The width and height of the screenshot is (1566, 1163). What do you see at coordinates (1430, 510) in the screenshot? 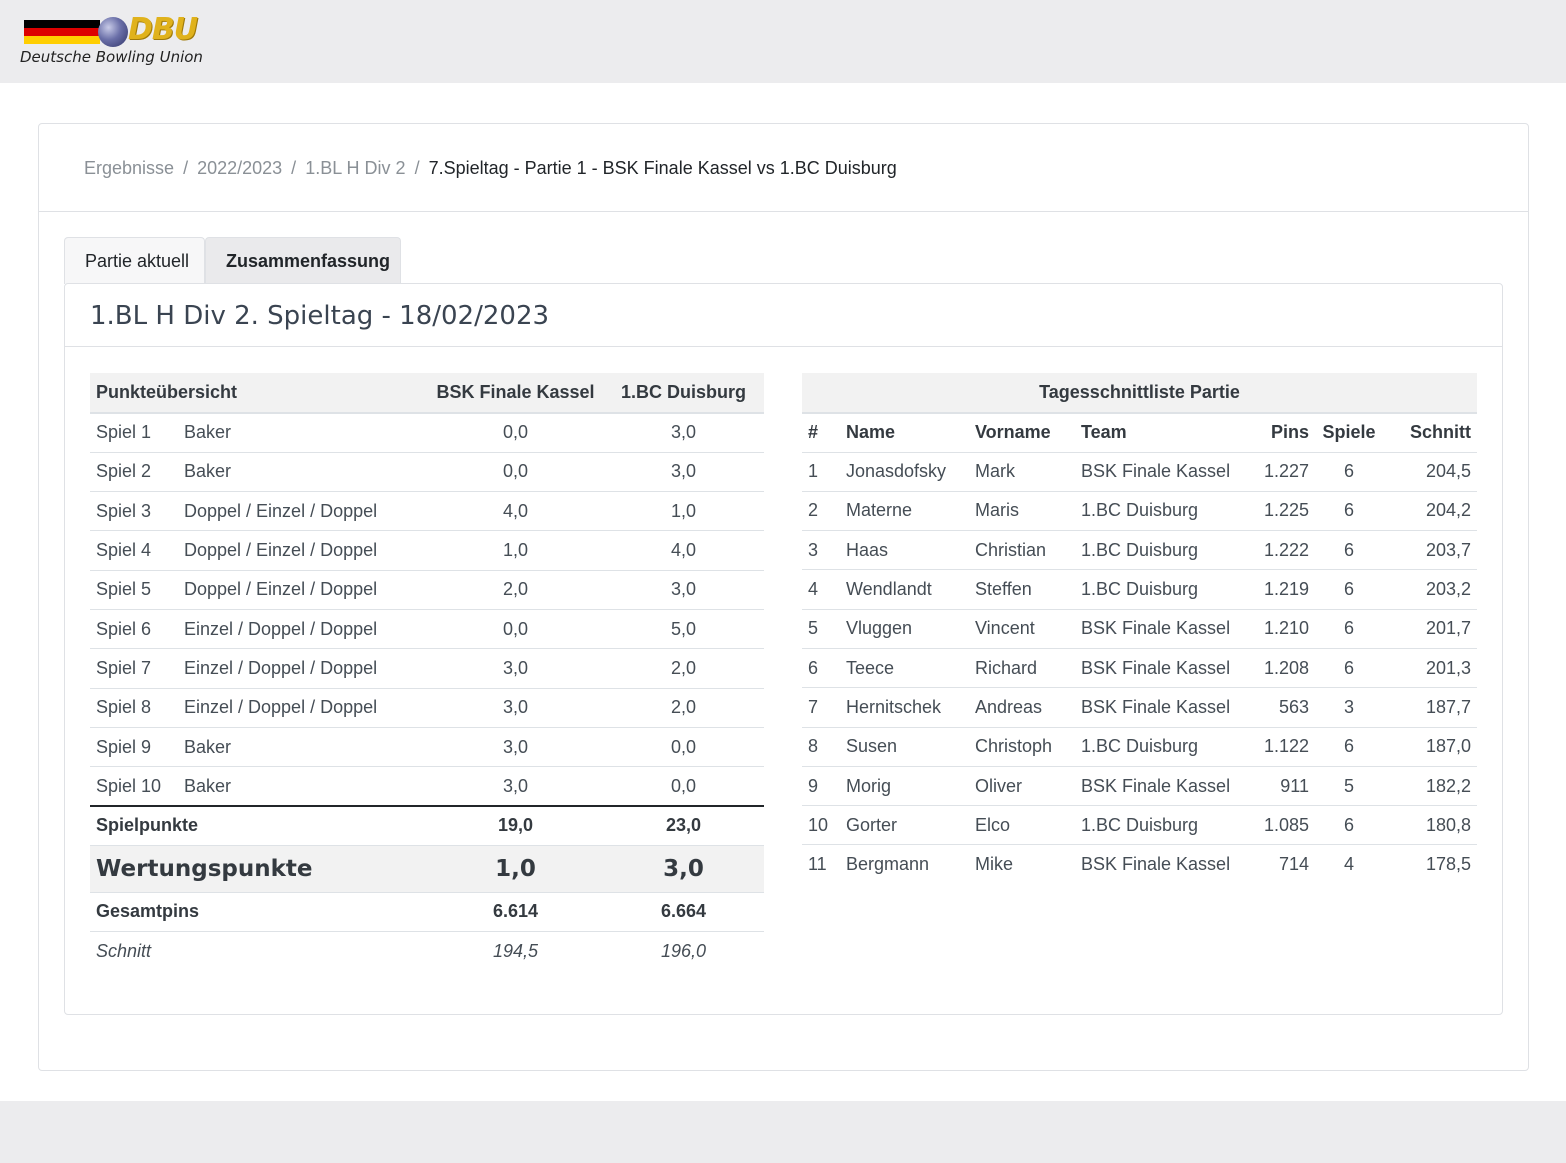
I see `average-cell: 204,2` at bounding box center [1430, 510].